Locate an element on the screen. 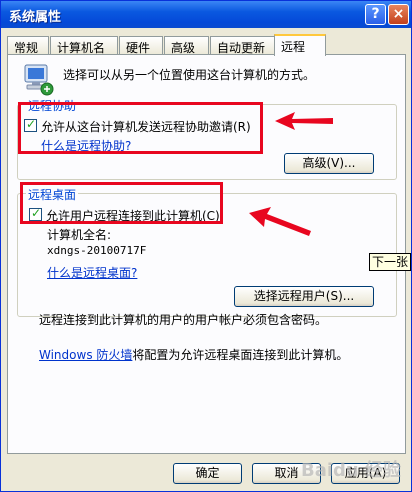 The image size is (412, 492). ok-button: 确定 is located at coordinates (207, 473).